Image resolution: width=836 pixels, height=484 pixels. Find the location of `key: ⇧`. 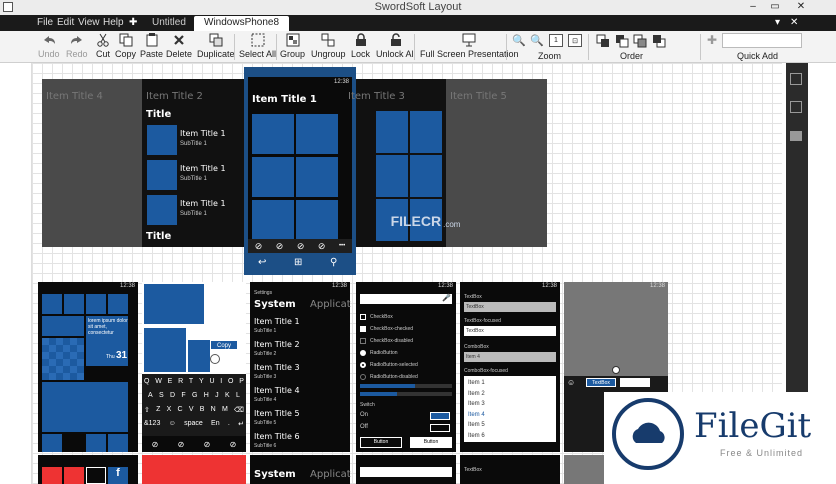

key: ⇧ is located at coordinates (147, 410).